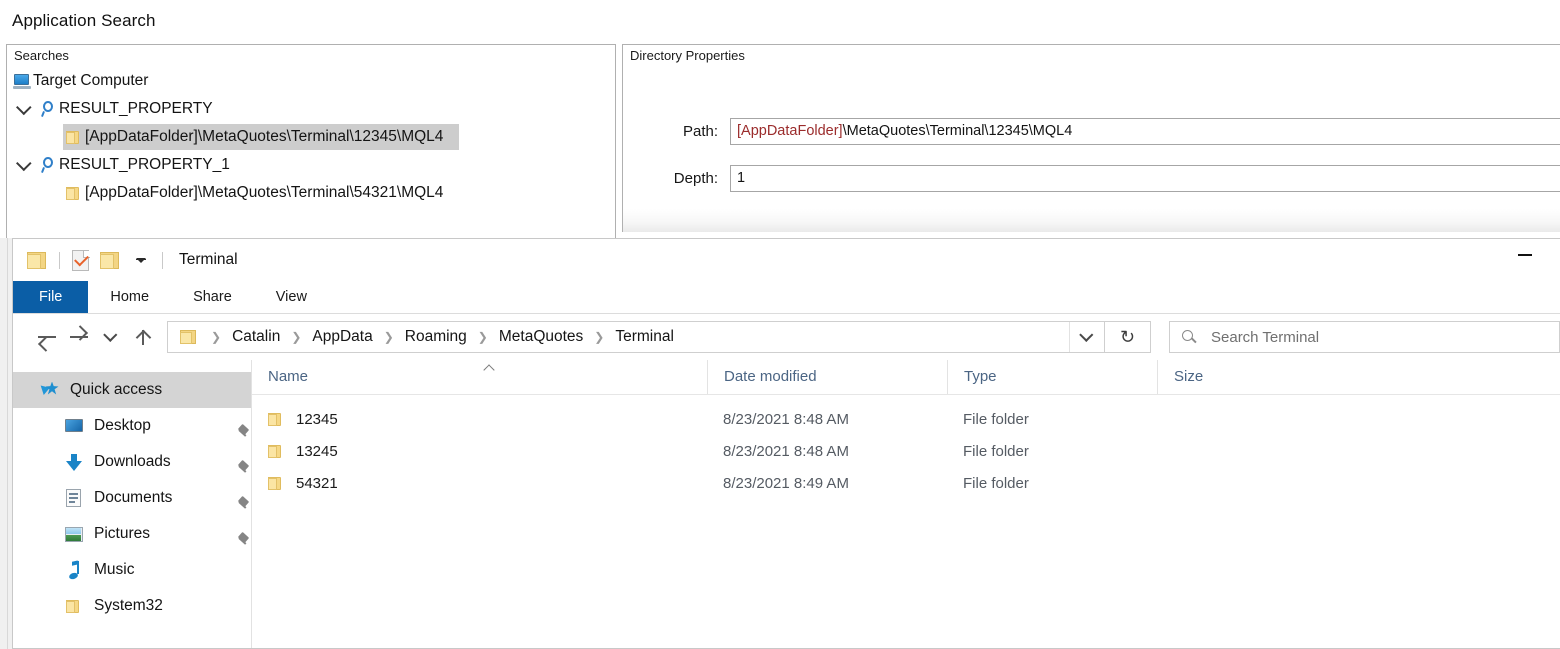 The height and width of the screenshot is (649, 1560). What do you see at coordinates (644, 337) in the screenshot?
I see `breadcrumb-item-terminal: Terminal` at bounding box center [644, 337].